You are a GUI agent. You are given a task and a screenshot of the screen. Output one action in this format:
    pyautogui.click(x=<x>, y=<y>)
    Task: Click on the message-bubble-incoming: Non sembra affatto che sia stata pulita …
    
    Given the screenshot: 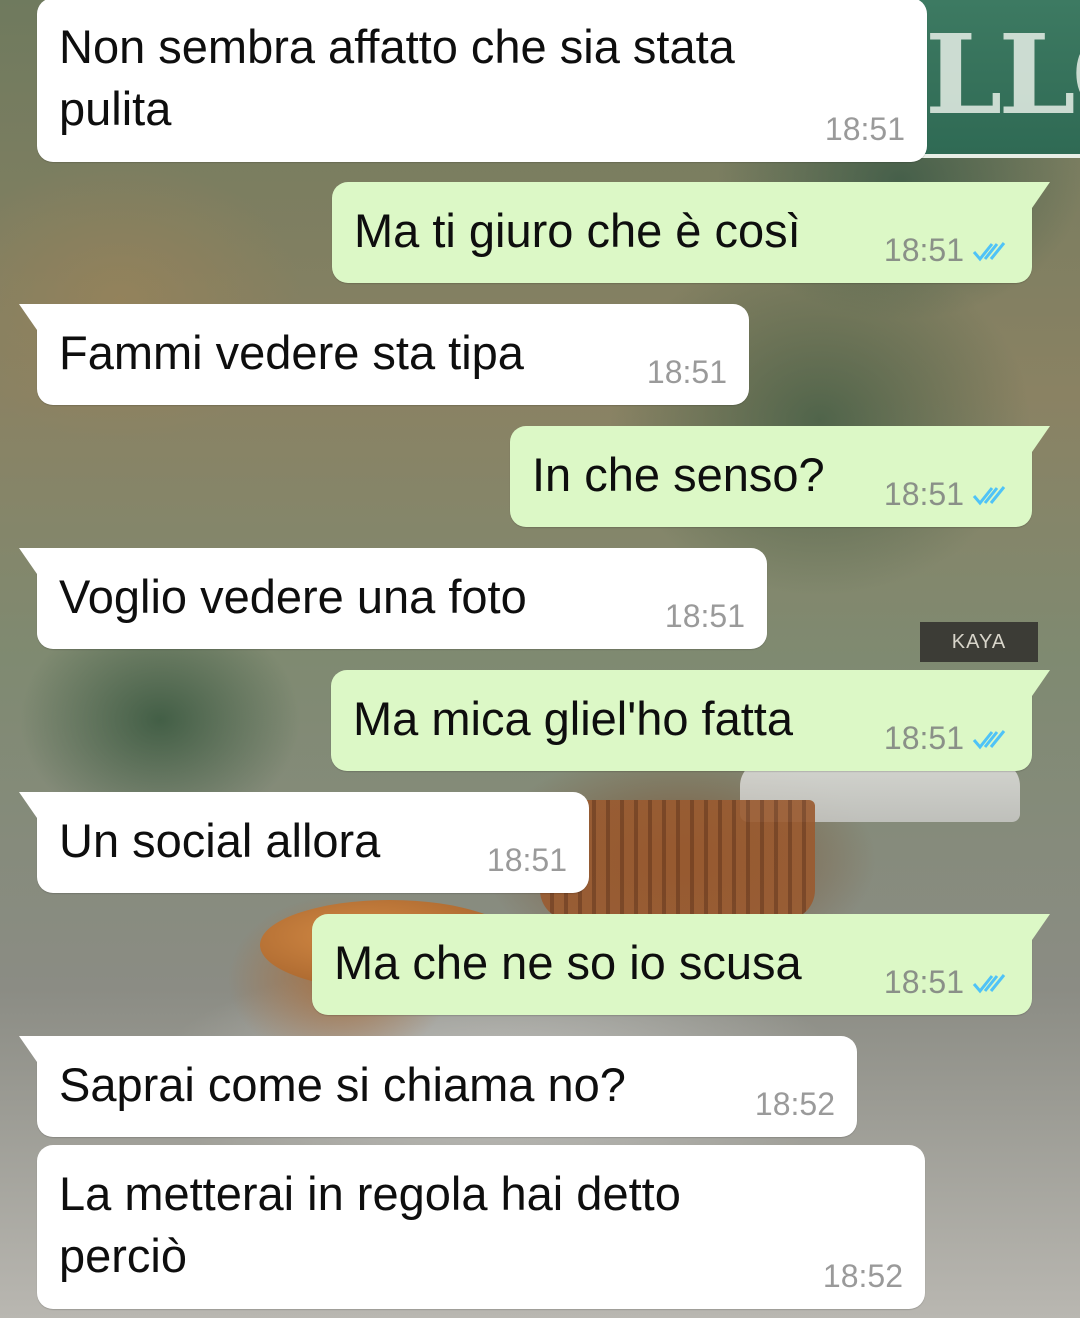 What is the action you would take?
    pyautogui.click(x=482, y=81)
    